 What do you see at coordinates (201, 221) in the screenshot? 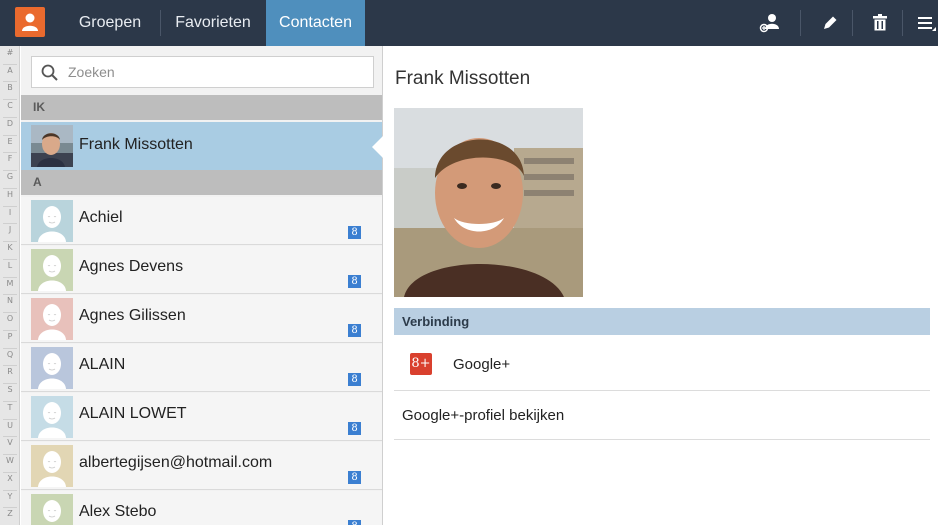
I see `contact-row: Achiel 8` at bounding box center [201, 221].